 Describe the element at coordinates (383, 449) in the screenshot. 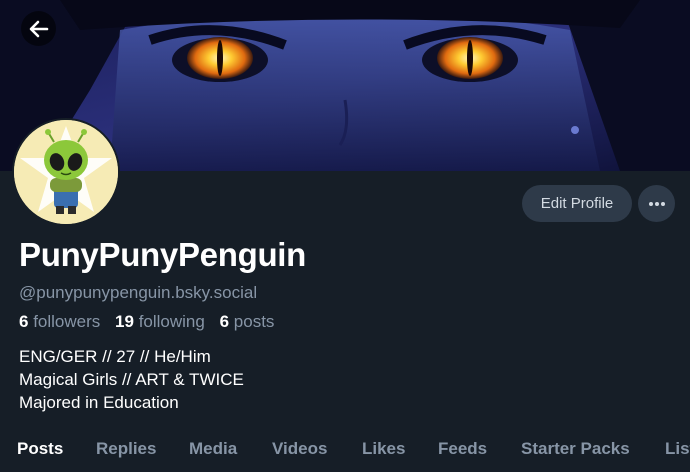

I see `tab-likes: Likes` at that location.